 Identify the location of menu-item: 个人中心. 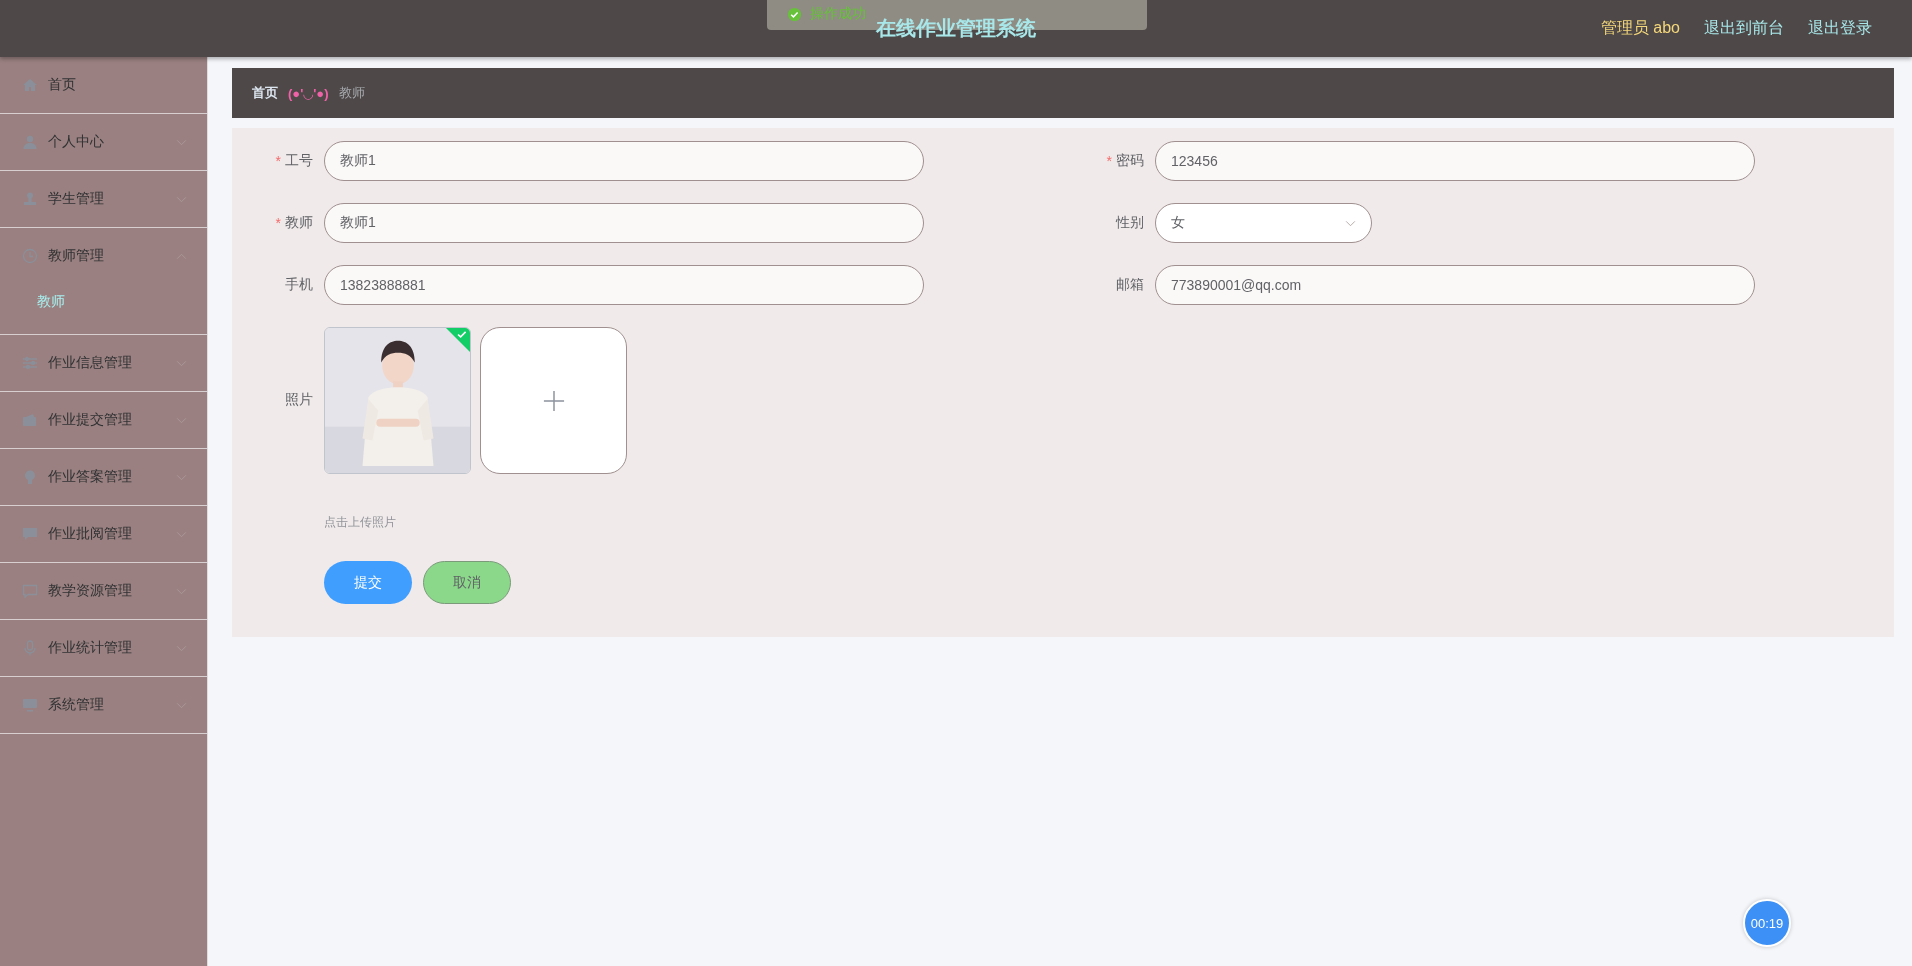
(103, 142).